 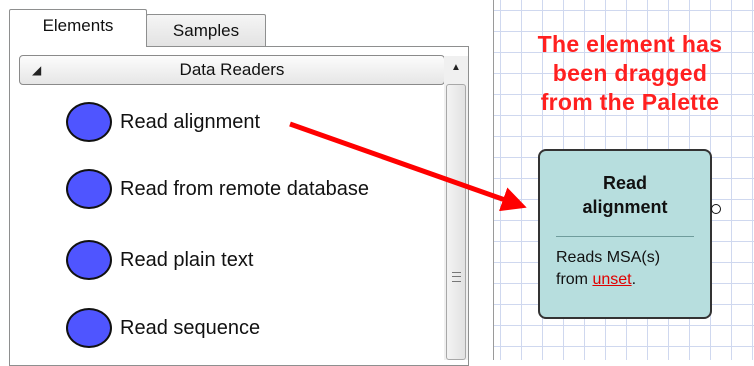 I want to click on workflow-element-read-alignment: Read alignment Reads MSA(s) from unset., so click(x=625, y=234).